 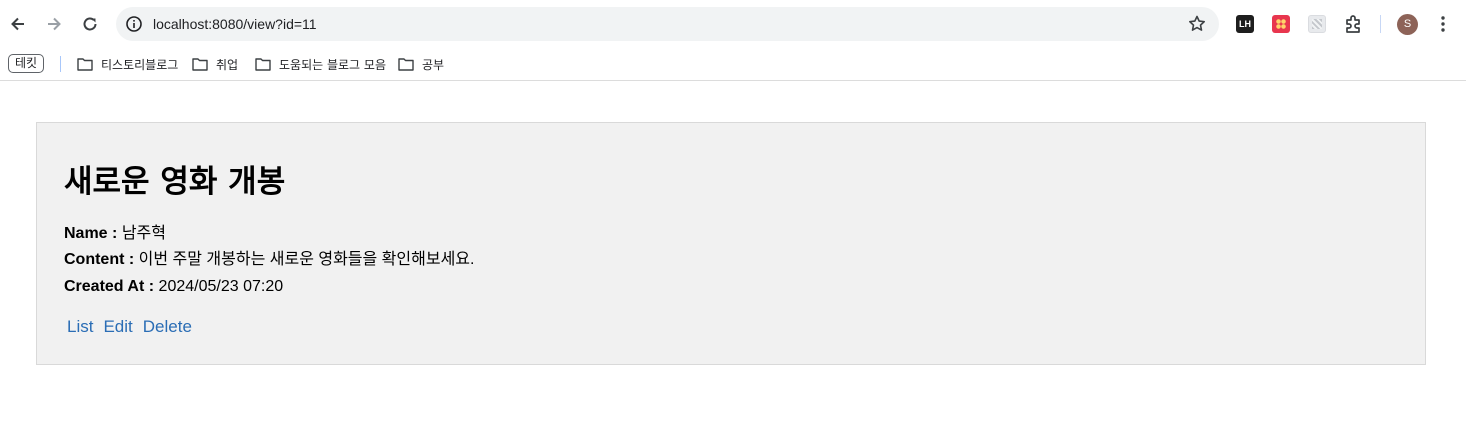 What do you see at coordinates (99, 259) in the screenshot?
I see `content-label: Content :` at bounding box center [99, 259].